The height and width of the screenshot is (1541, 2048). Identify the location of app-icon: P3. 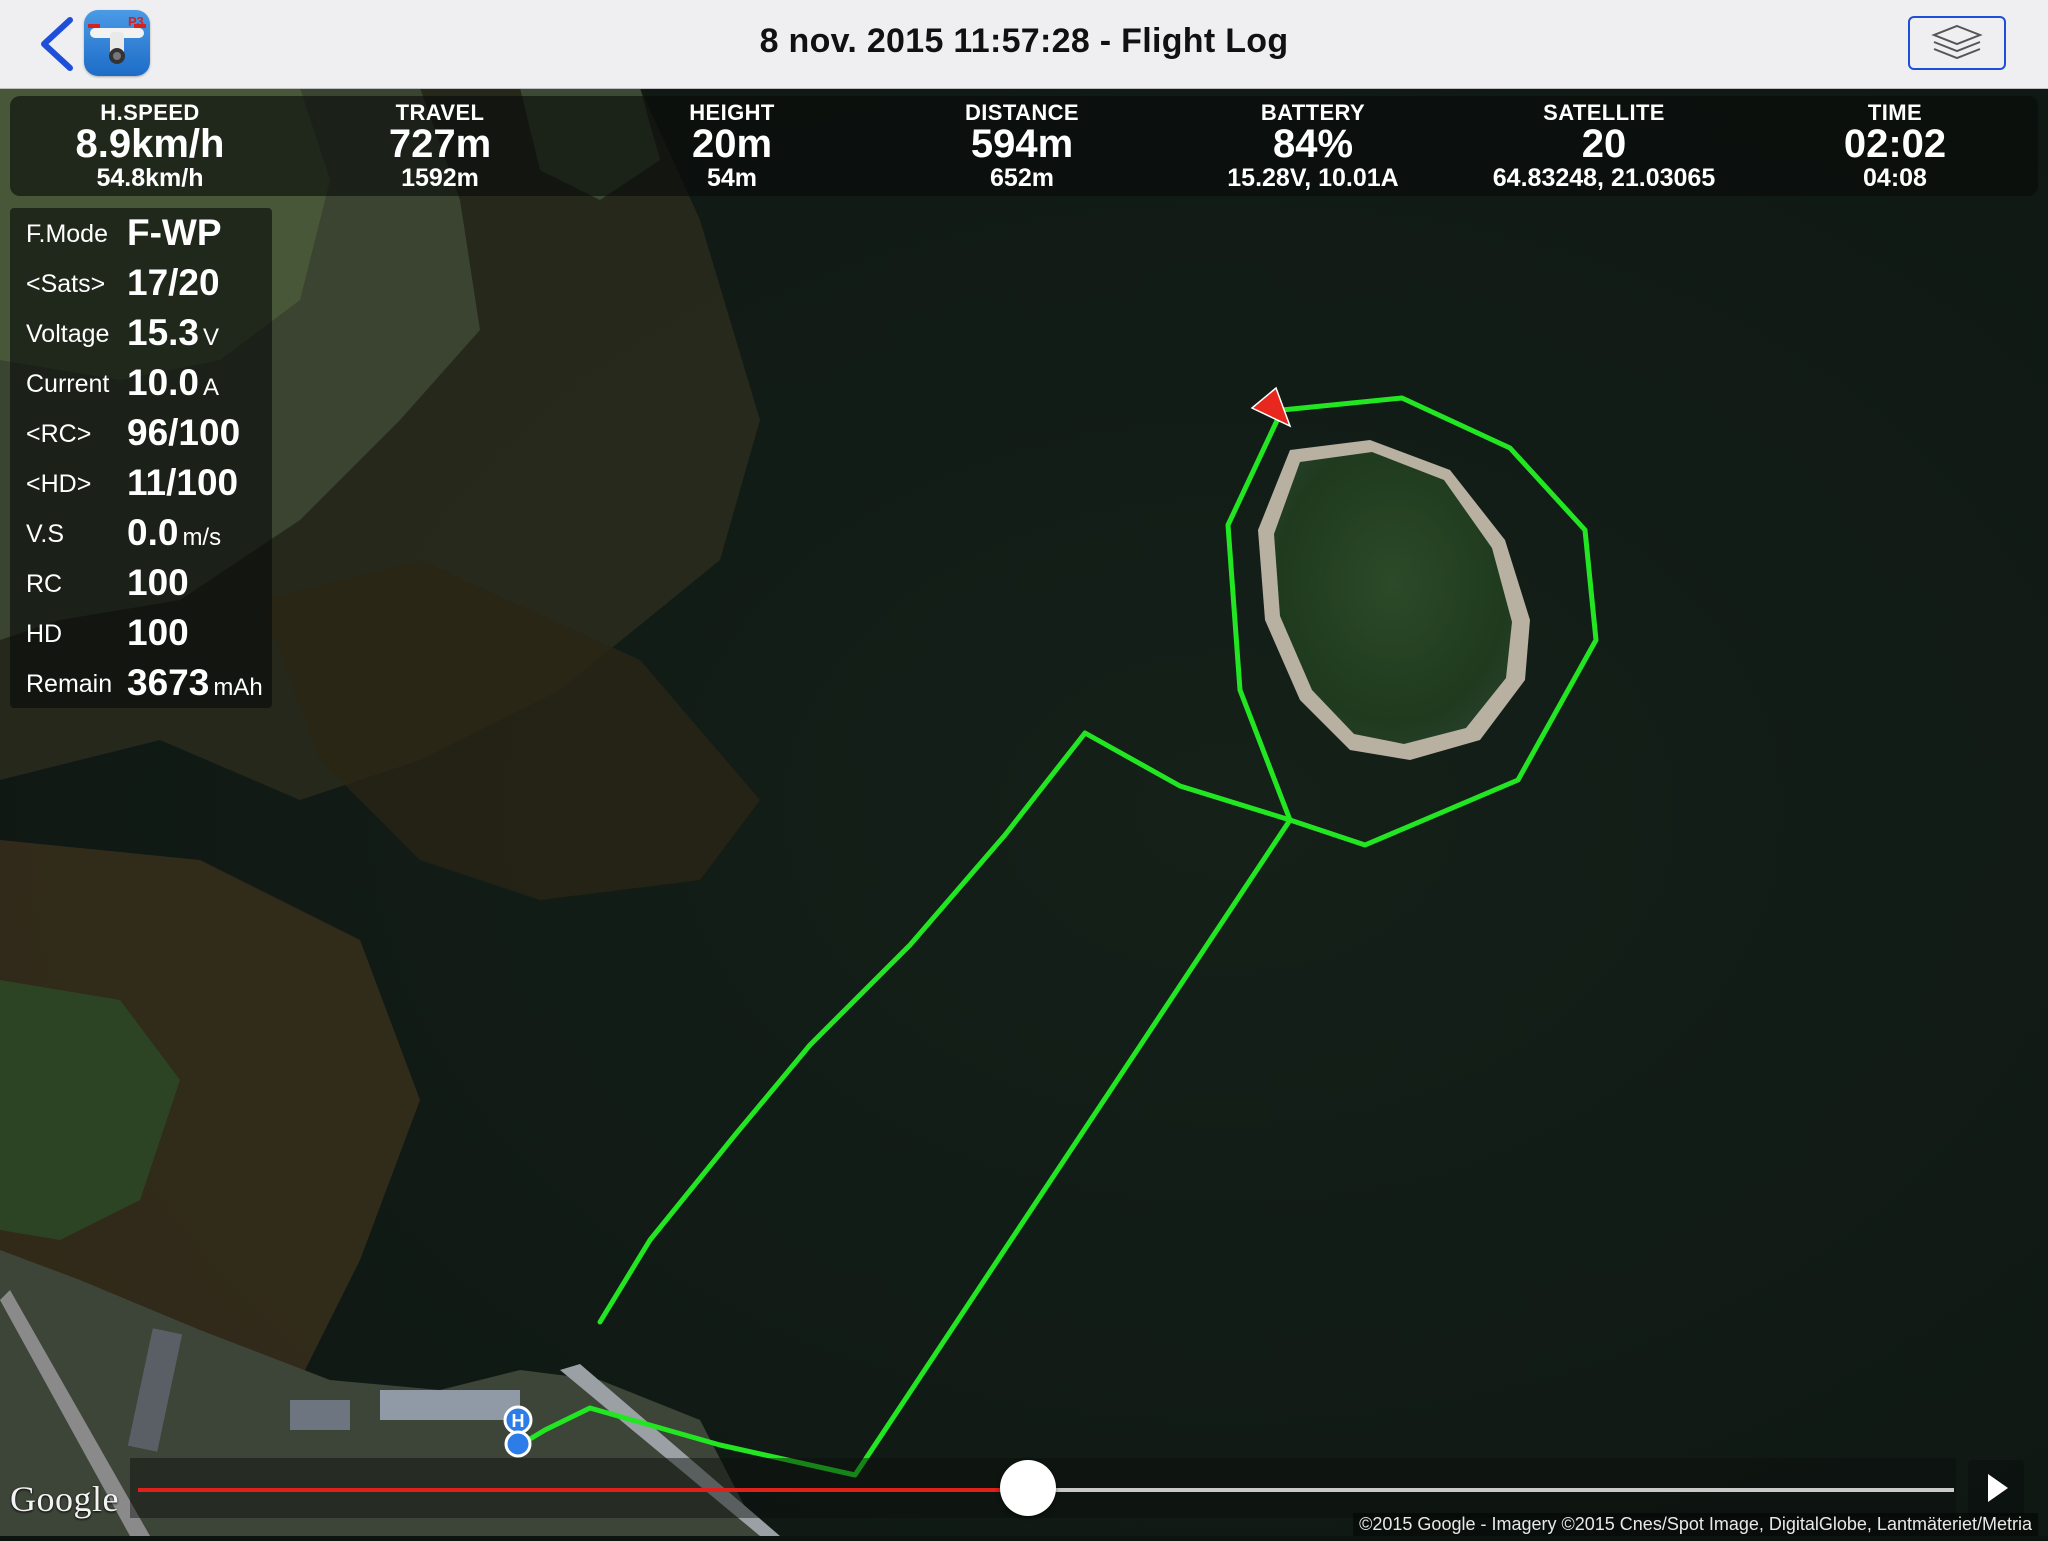
(117, 43).